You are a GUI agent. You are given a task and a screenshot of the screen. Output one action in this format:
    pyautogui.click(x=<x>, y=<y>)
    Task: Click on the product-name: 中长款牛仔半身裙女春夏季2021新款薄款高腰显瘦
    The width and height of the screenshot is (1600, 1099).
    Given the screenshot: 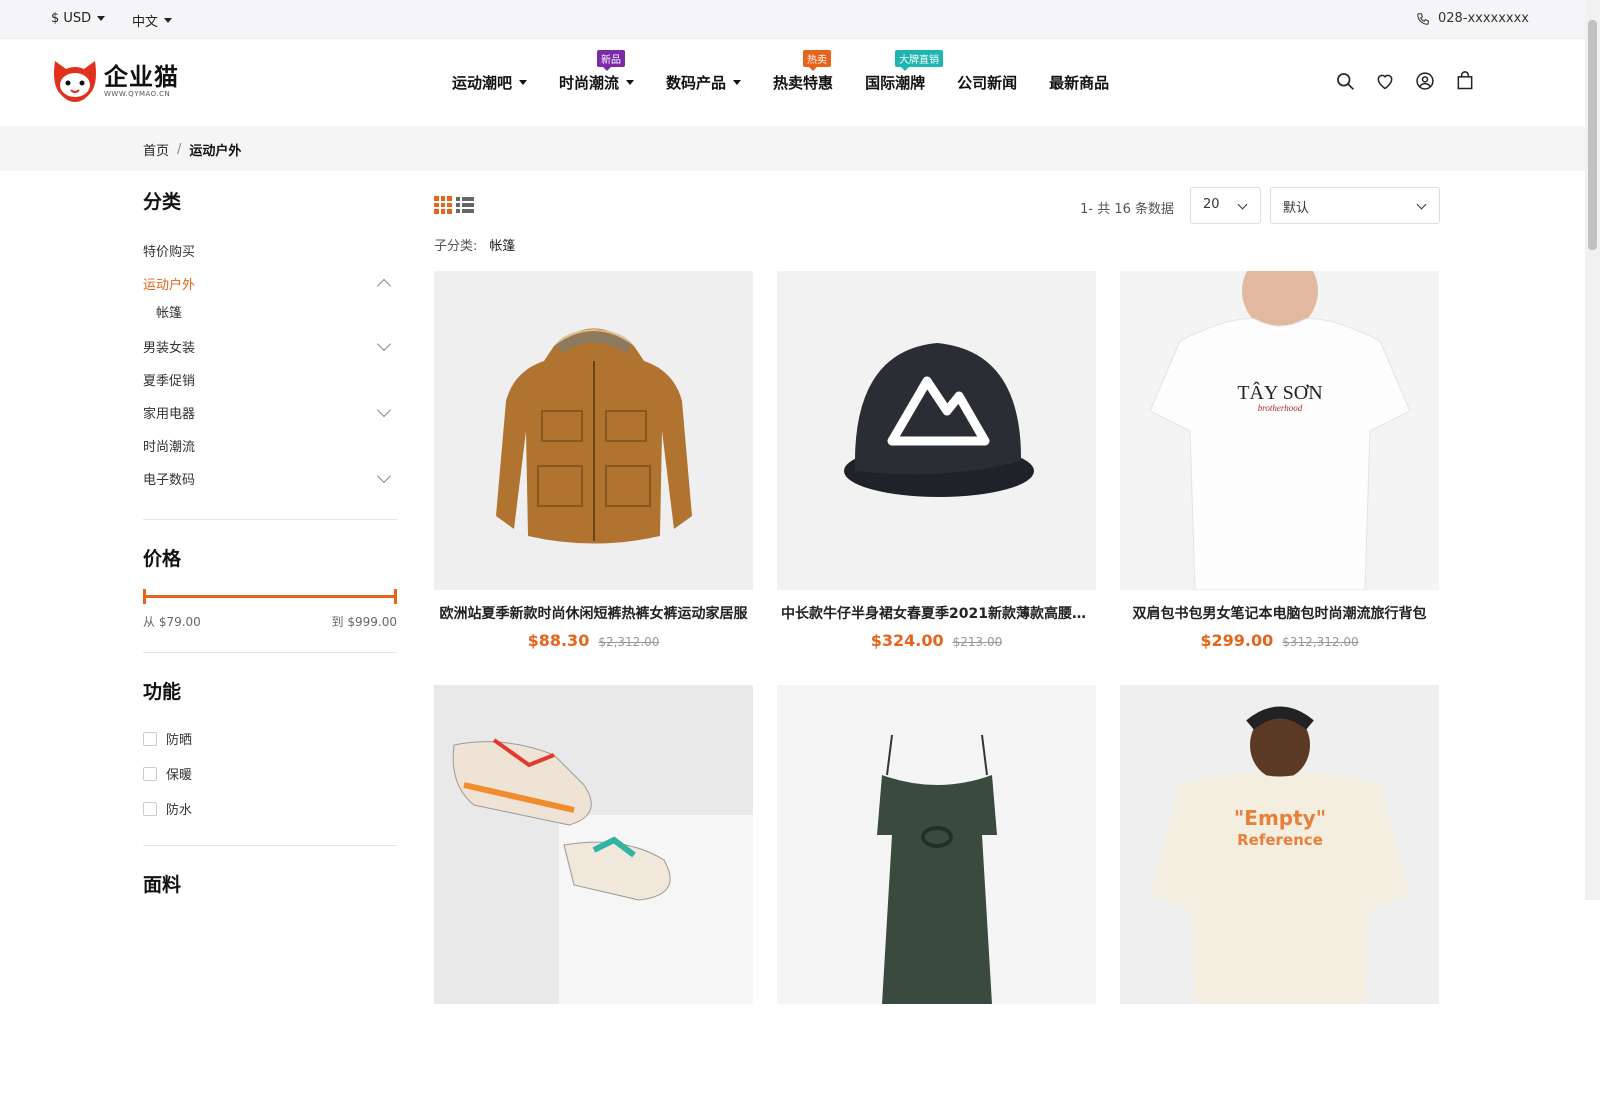 What is the action you would take?
    pyautogui.click(x=936, y=613)
    